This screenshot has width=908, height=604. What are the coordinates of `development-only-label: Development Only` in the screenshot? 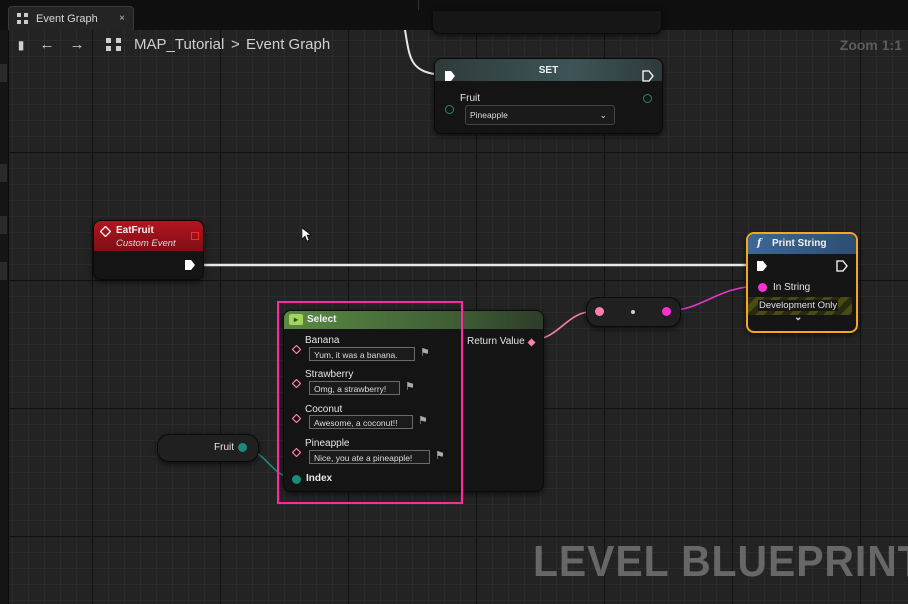 It's located at (798, 305).